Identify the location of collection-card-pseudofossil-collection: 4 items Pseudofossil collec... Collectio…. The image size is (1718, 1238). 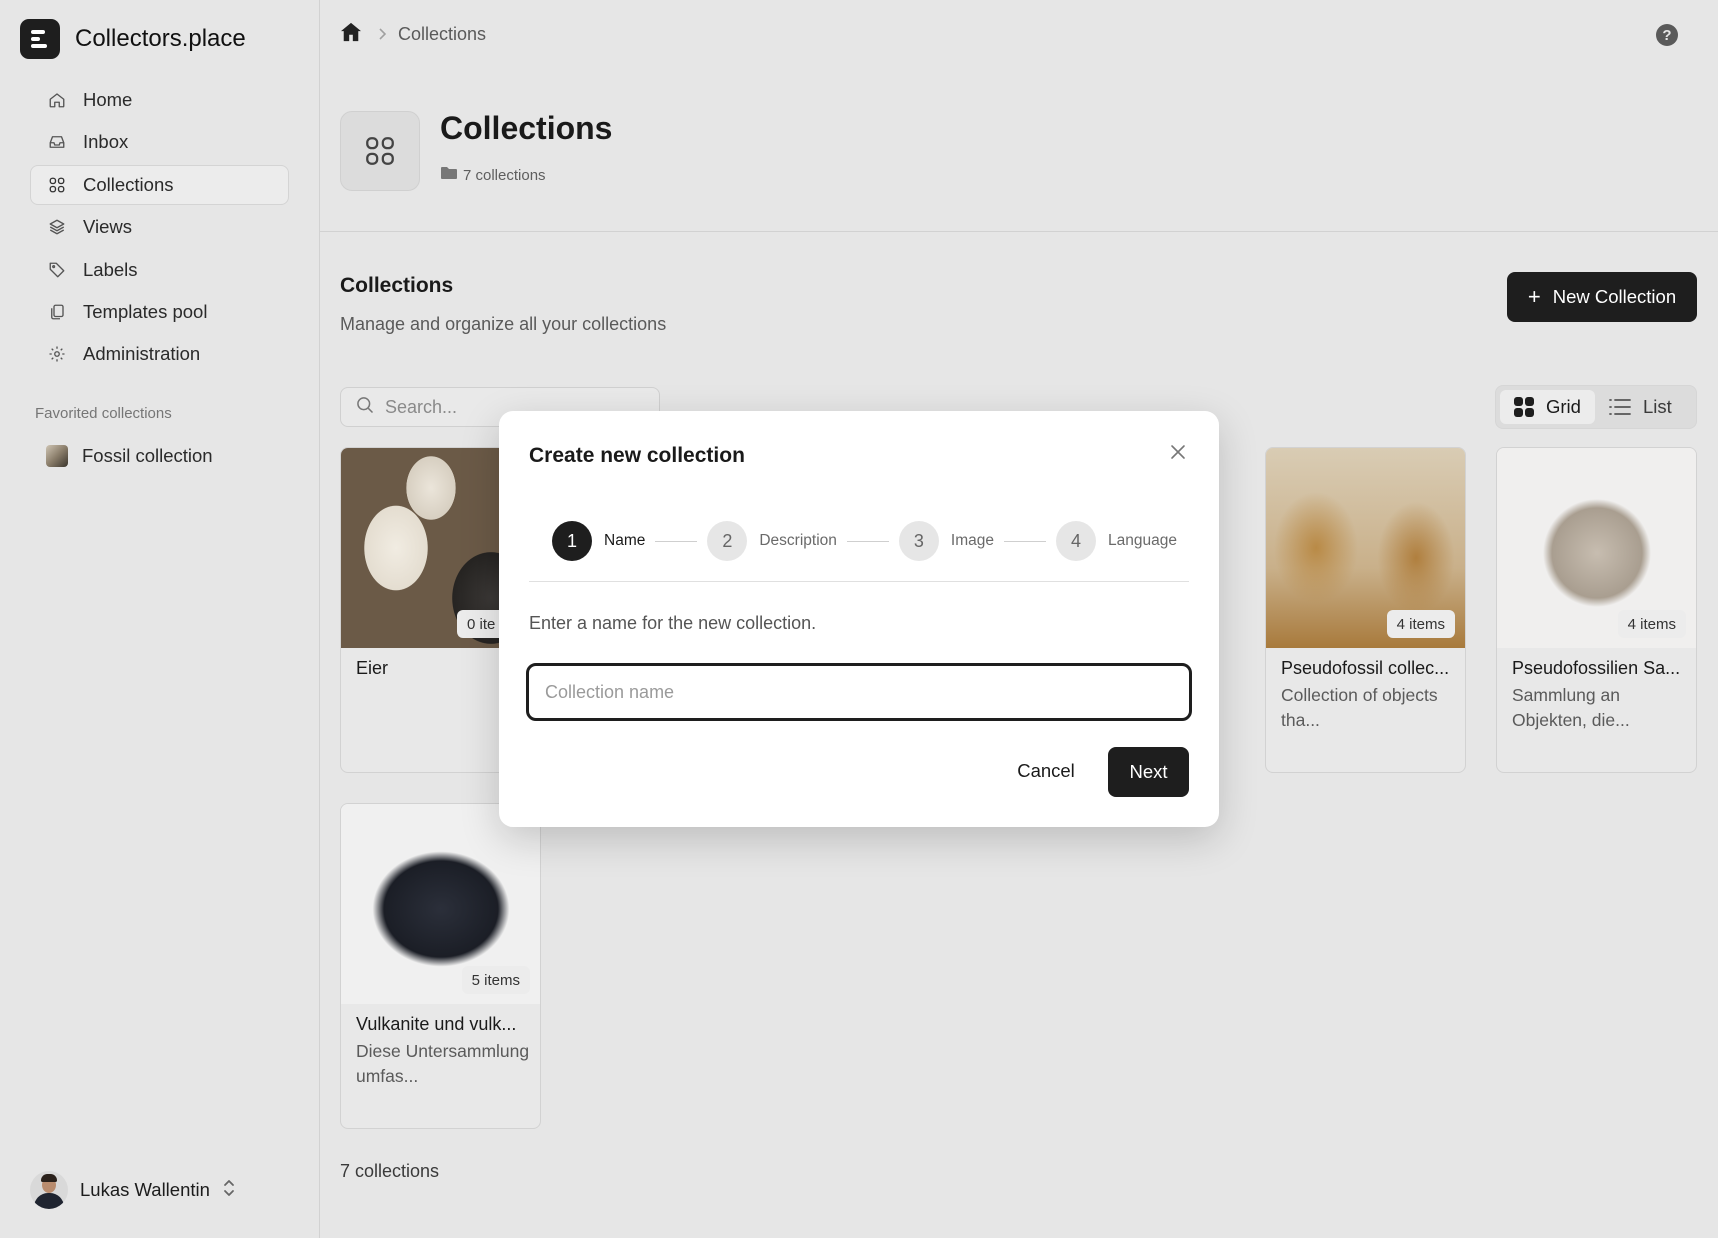
(1365, 610).